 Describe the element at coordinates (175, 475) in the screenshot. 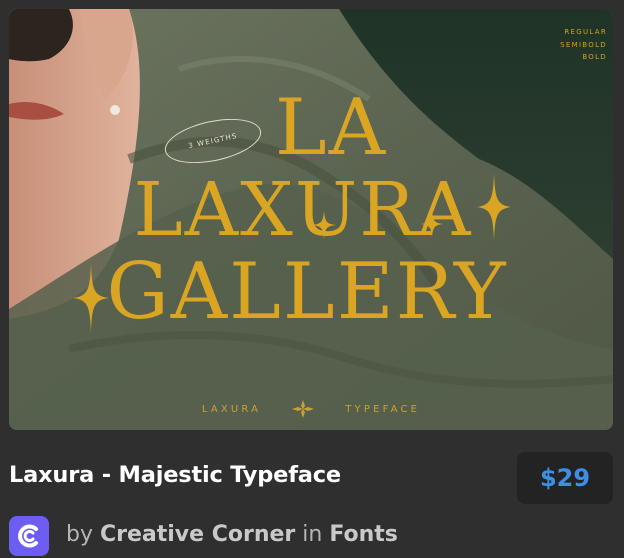

I see `product-title: Laxura - Majestic Typeface` at that location.